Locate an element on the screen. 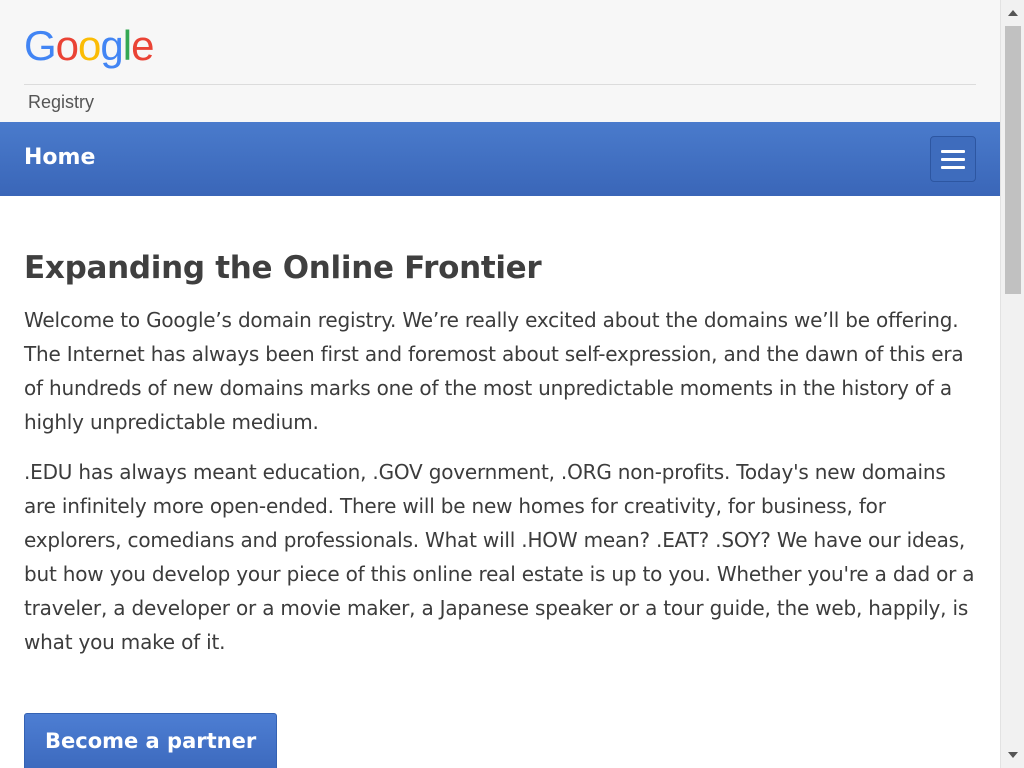 This screenshot has height=768, width=1024. logo-letter: g is located at coordinates (111, 45).